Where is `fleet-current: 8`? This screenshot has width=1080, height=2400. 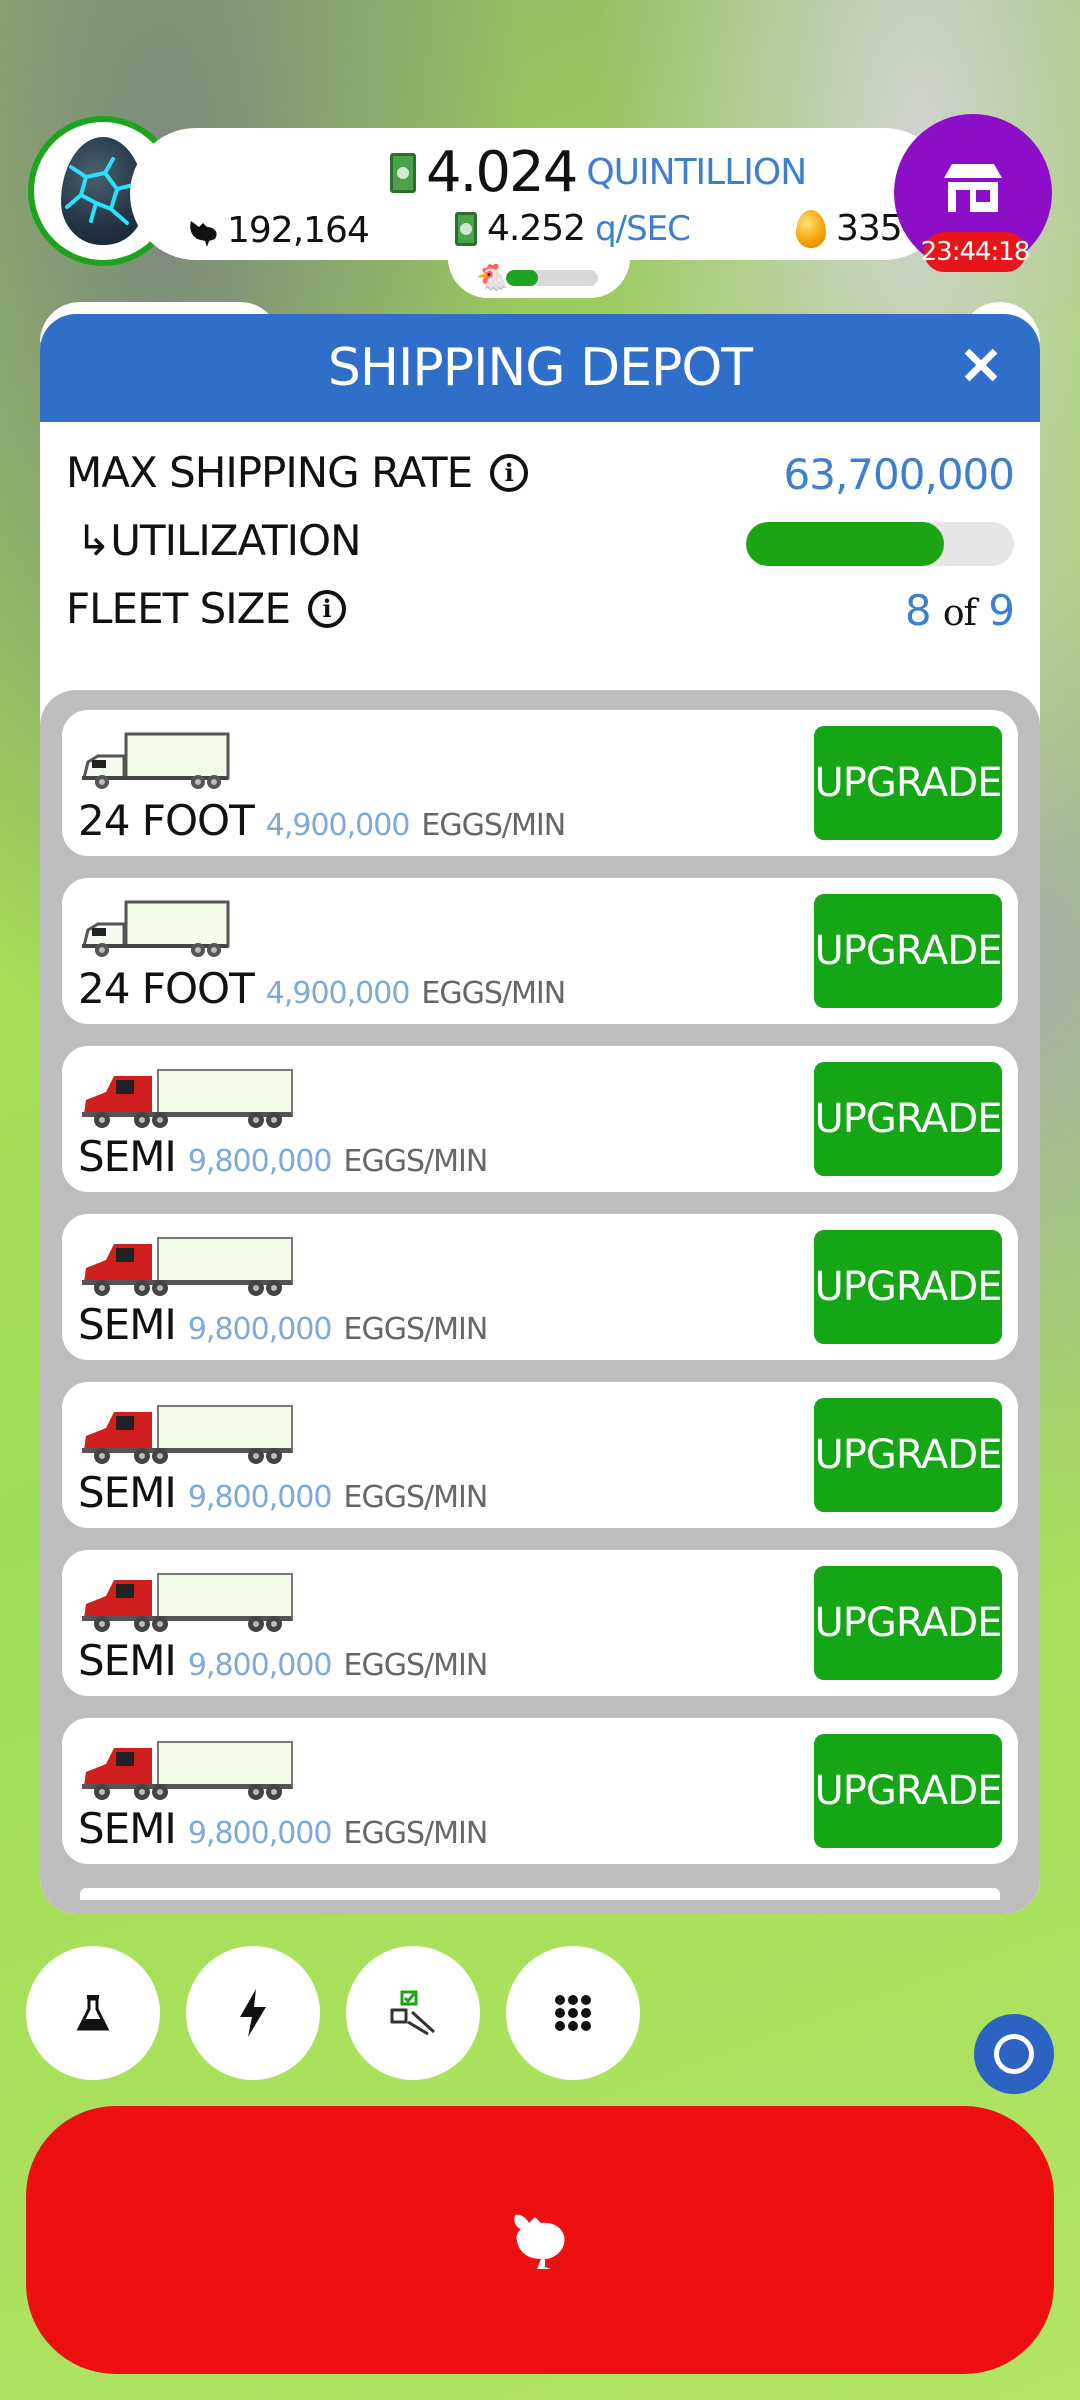
fleet-current: 8 is located at coordinates (918, 610).